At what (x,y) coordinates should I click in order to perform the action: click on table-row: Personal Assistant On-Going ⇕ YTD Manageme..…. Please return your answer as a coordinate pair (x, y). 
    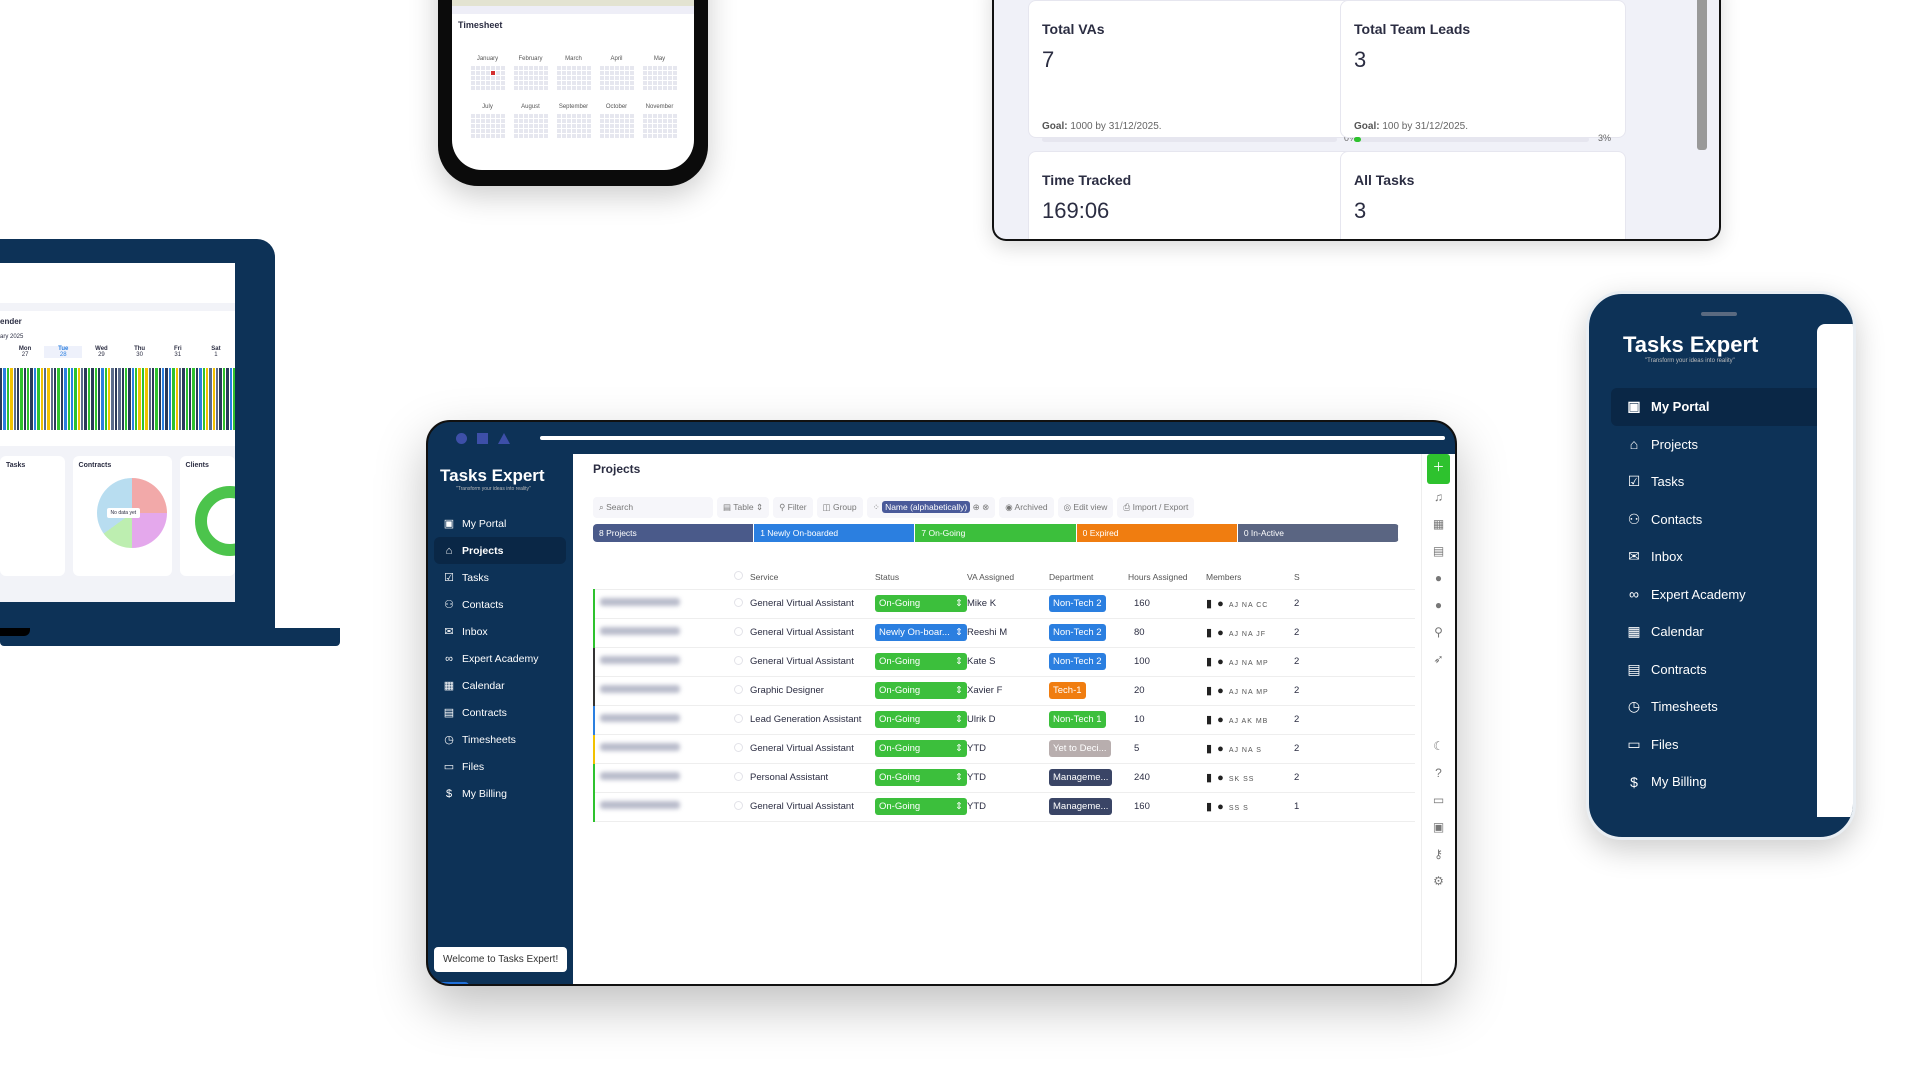
    Looking at the image, I should click on (1004, 778).